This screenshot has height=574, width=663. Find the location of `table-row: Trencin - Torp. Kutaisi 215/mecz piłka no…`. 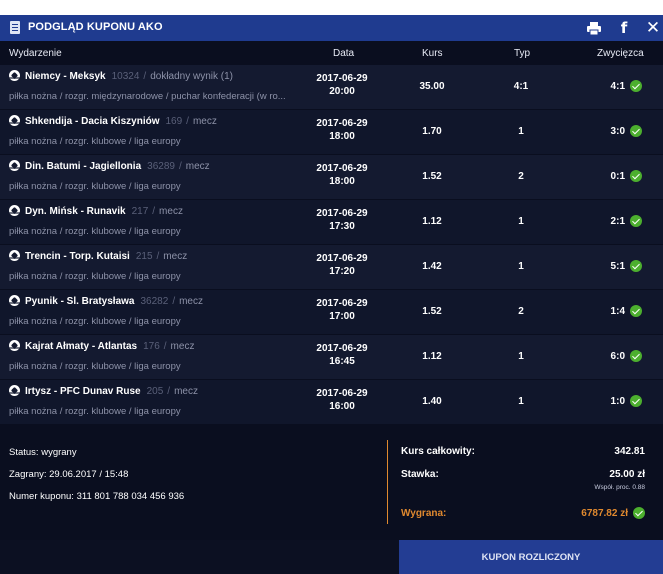

table-row: Trencin - Torp. Kutaisi 215/mecz piłka no… is located at coordinates (331, 267).